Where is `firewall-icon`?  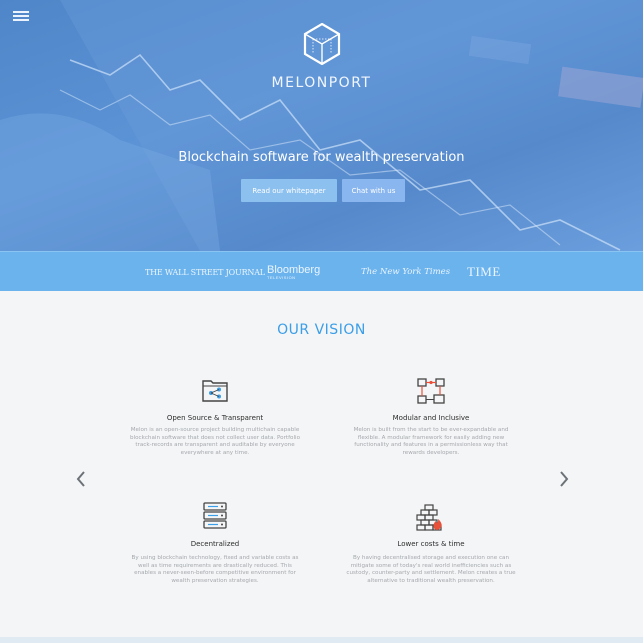
firewall-icon is located at coordinates (429, 517).